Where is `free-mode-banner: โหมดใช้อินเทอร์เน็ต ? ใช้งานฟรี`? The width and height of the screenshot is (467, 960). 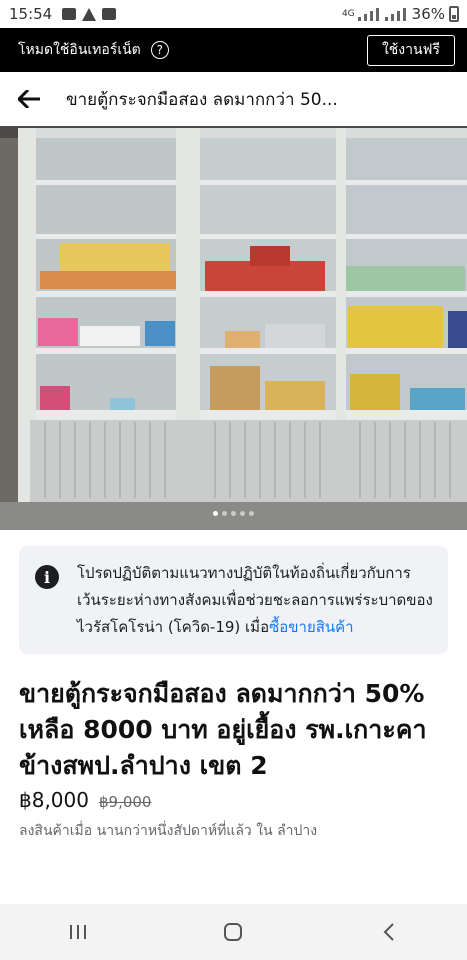
free-mode-banner: โหมดใช้อินเทอร์เน็ต ? ใช้งานฟรี is located at coordinates (233, 50).